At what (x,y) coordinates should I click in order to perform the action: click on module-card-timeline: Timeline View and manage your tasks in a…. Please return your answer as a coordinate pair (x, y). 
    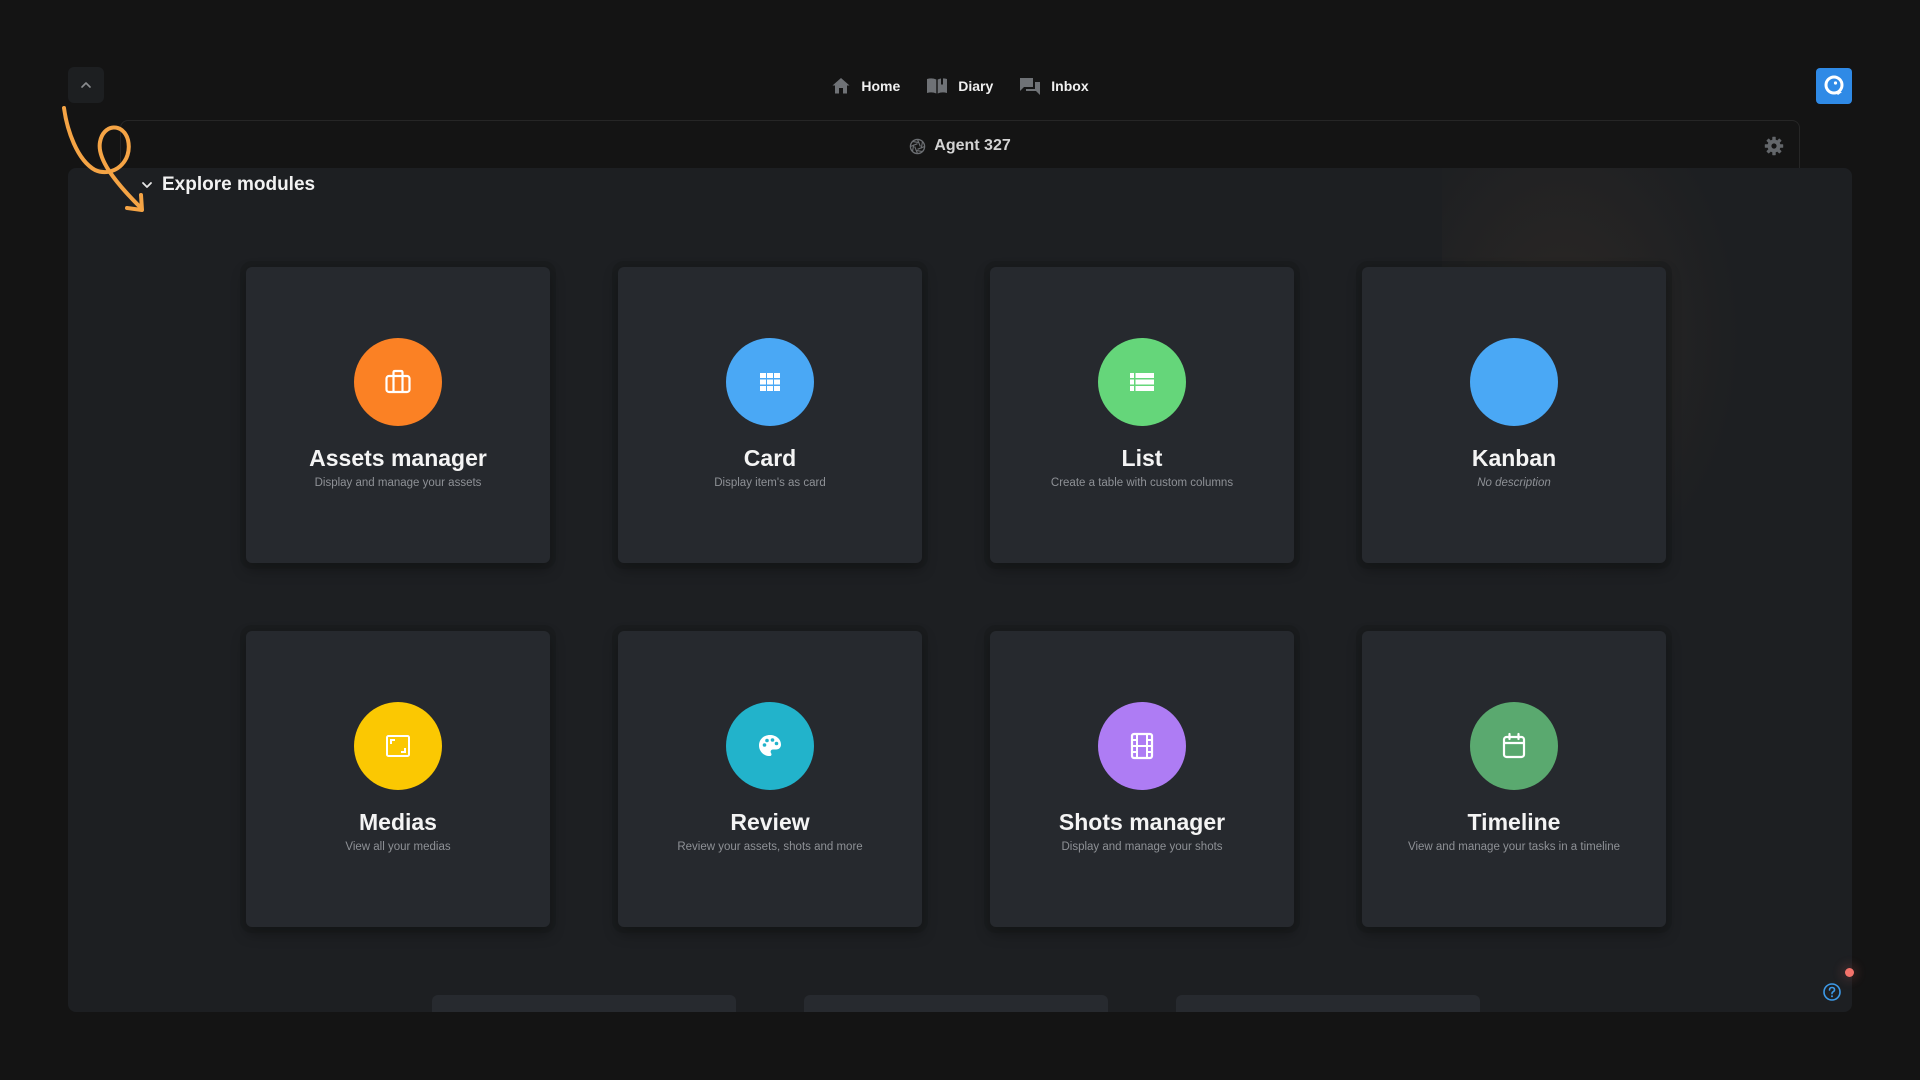
    Looking at the image, I should click on (1514, 779).